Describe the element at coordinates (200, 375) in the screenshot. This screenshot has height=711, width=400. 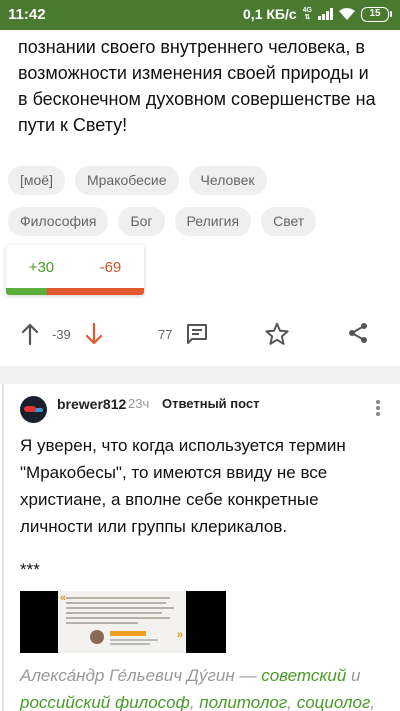
I see `section-divider` at that location.